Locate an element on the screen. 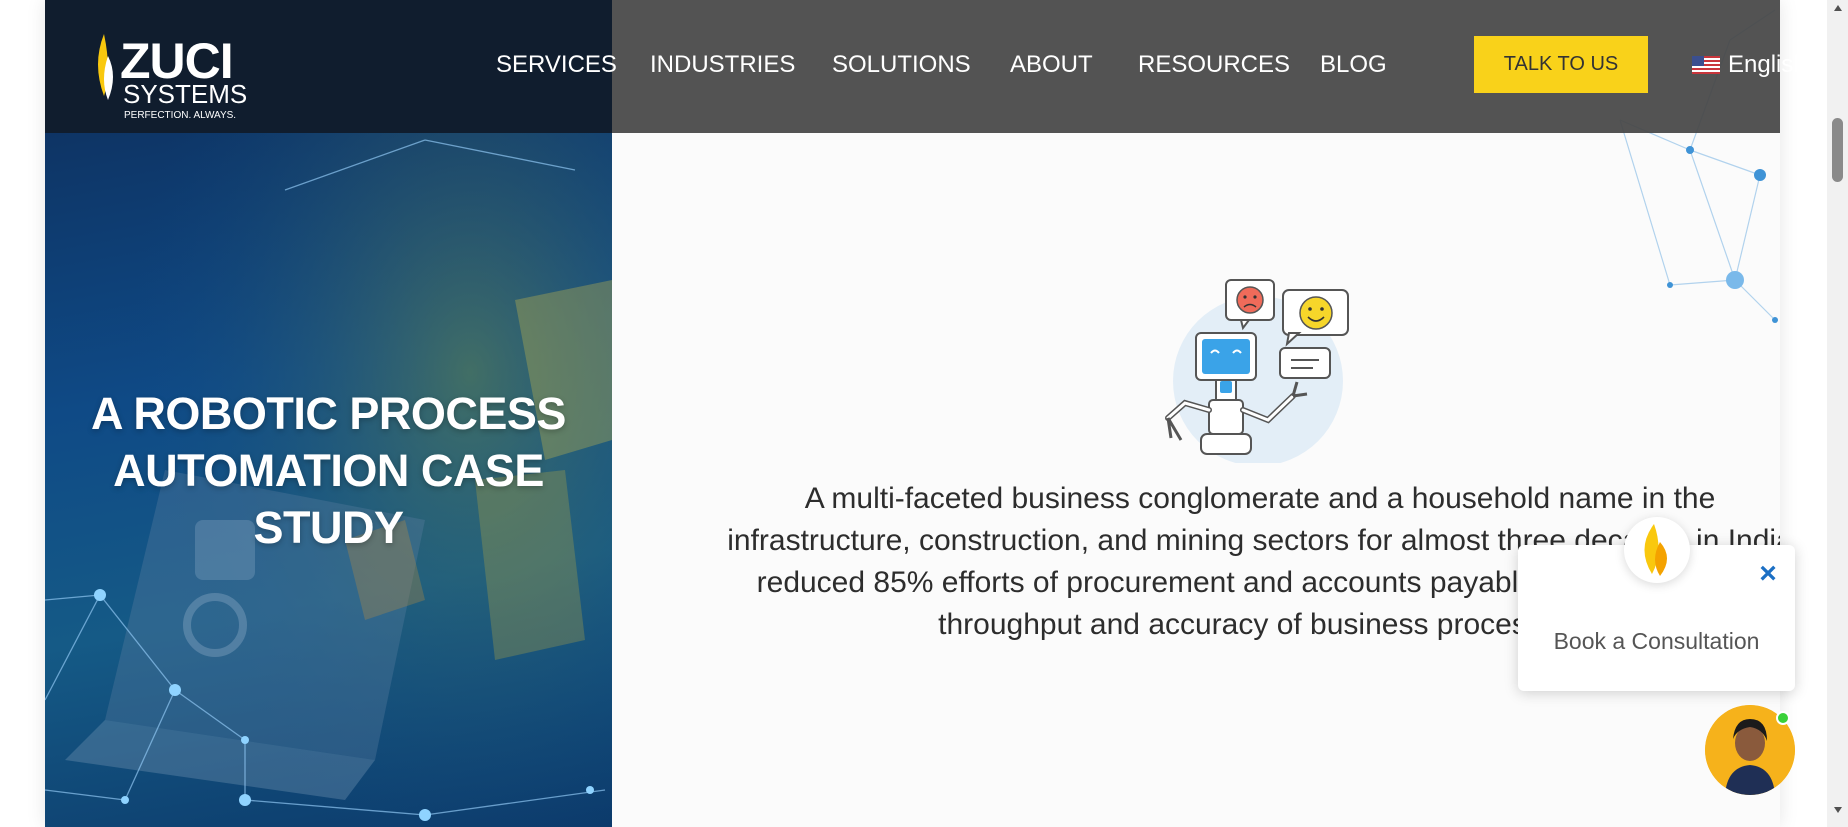 Image resolution: width=1848 pixels, height=827 pixels. close-icon: × is located at coordinates (1768, 574).